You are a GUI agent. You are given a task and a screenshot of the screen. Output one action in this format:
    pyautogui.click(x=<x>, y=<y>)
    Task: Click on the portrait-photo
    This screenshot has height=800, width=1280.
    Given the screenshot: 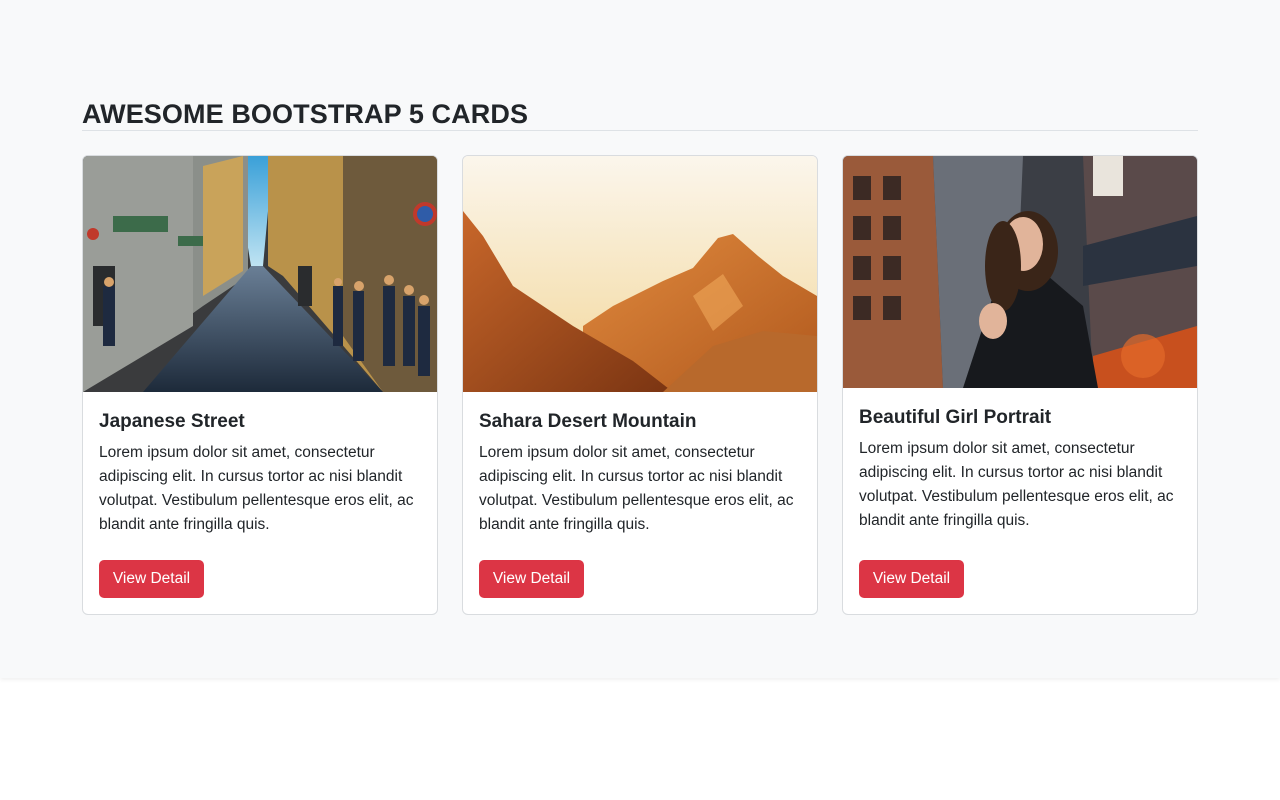 What is the action you would take?
    pyautogui.click(x=1020, y=272)
    